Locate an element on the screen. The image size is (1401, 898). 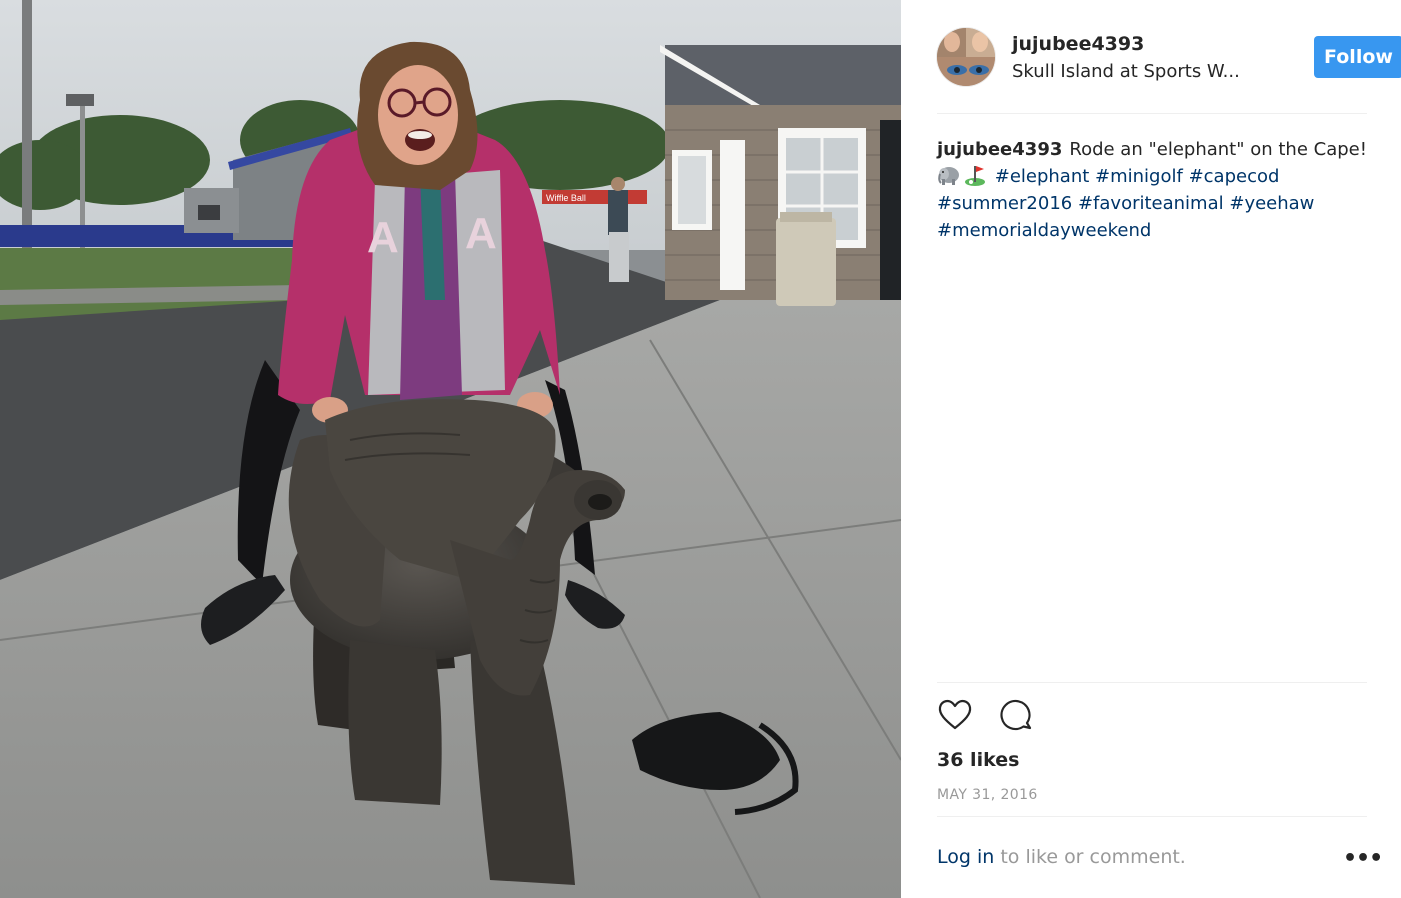
avatar is located at coordinates (966, 57).